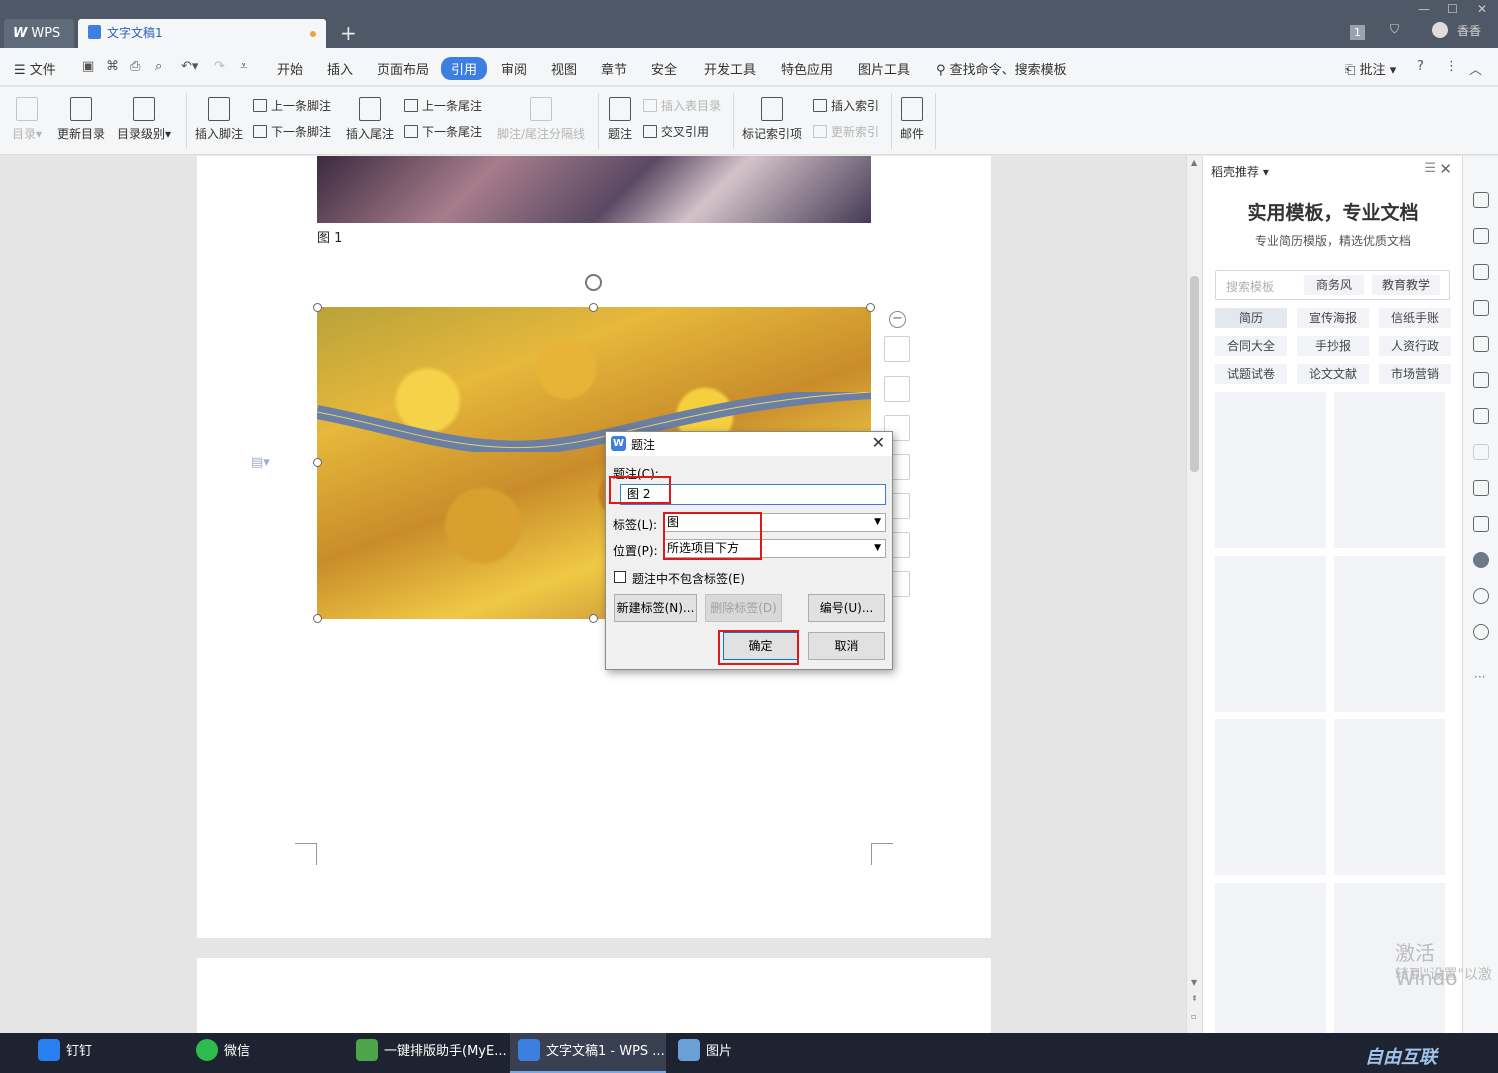 Image resolution: width=1498 pixels, height=1073 pixels. What do you see at coordinates (1194, 162) in the screenshot?
I see `scroll-up-icon: ▲` at bounding box center [1194, 162].